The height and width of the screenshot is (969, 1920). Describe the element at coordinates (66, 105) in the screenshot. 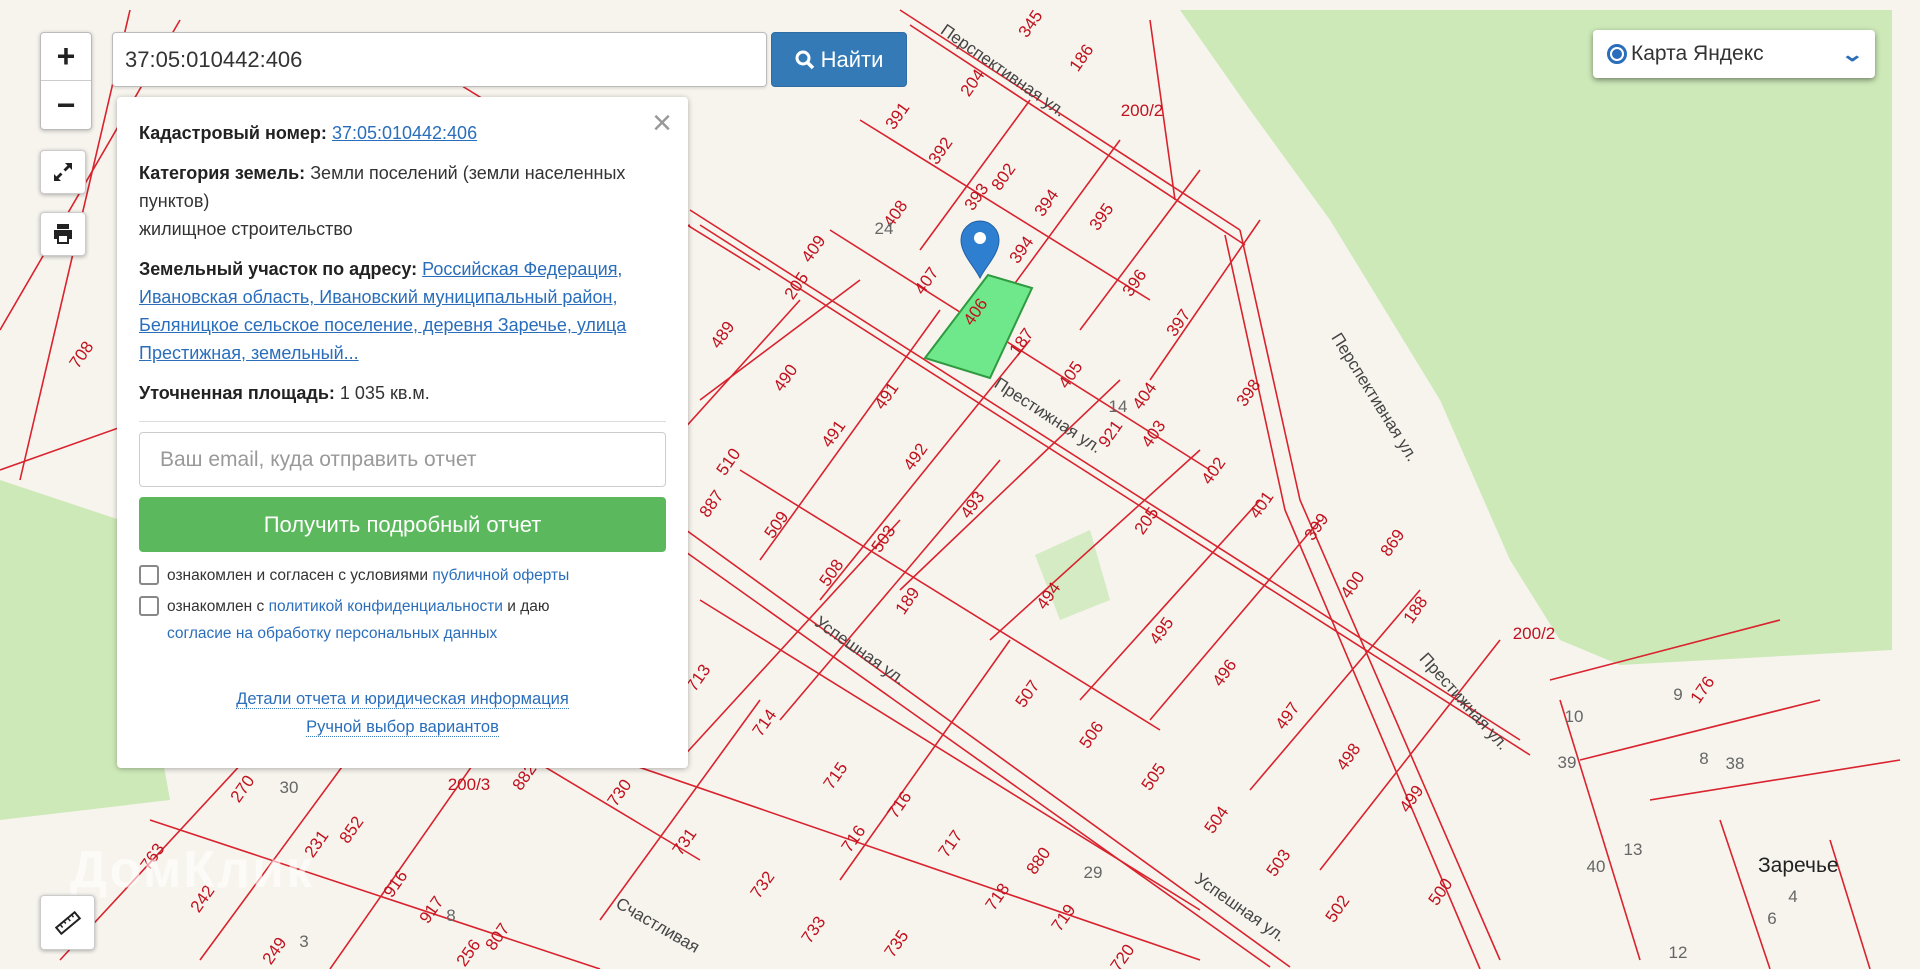

I see `zoom-out-button: −` at that location.